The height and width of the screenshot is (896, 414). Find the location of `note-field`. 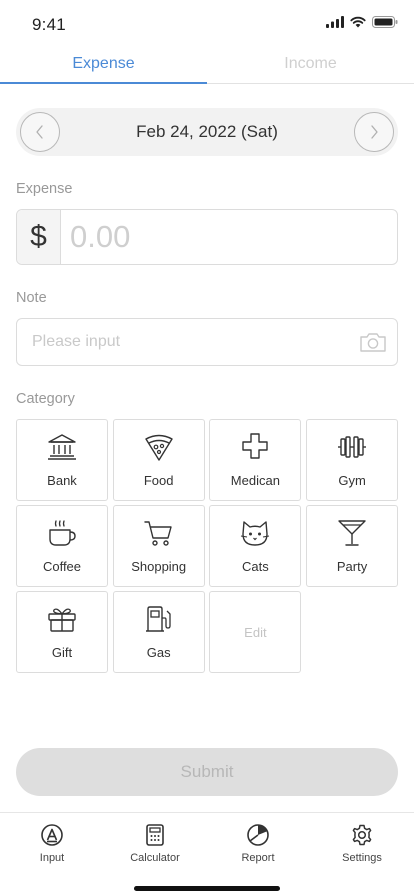

note-field is located at coordinates (207, 342).